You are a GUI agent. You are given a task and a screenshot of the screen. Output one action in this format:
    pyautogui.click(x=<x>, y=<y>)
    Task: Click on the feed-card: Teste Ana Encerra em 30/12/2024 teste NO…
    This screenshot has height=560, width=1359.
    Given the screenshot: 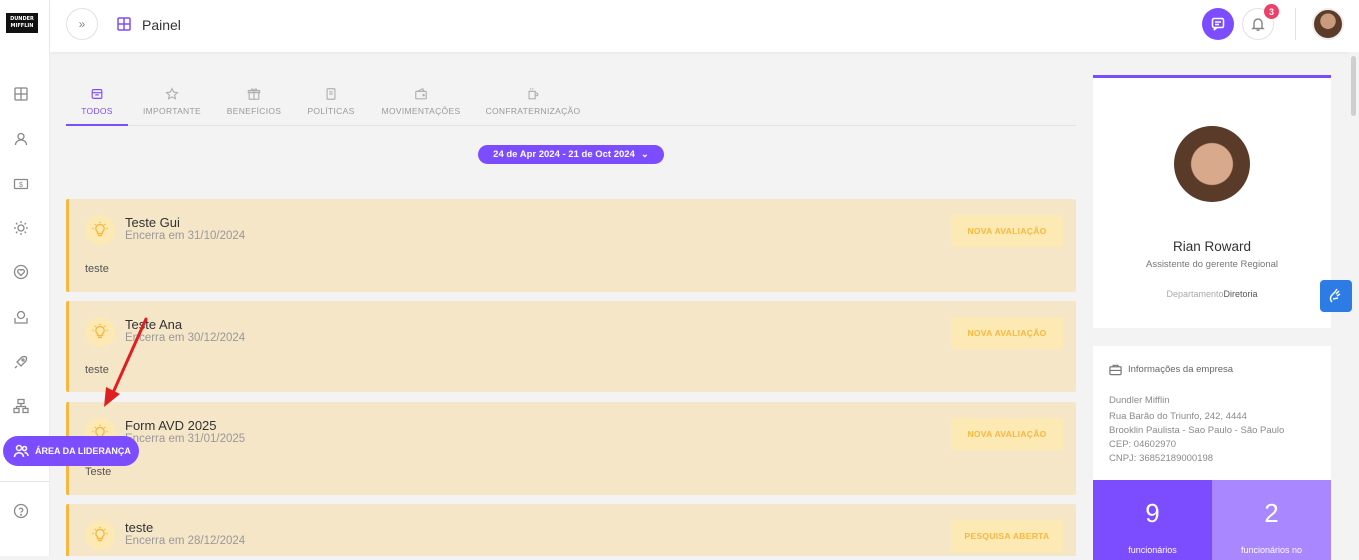 What is the action you would take?
    pyautogui.click(x=571, y=346)
    